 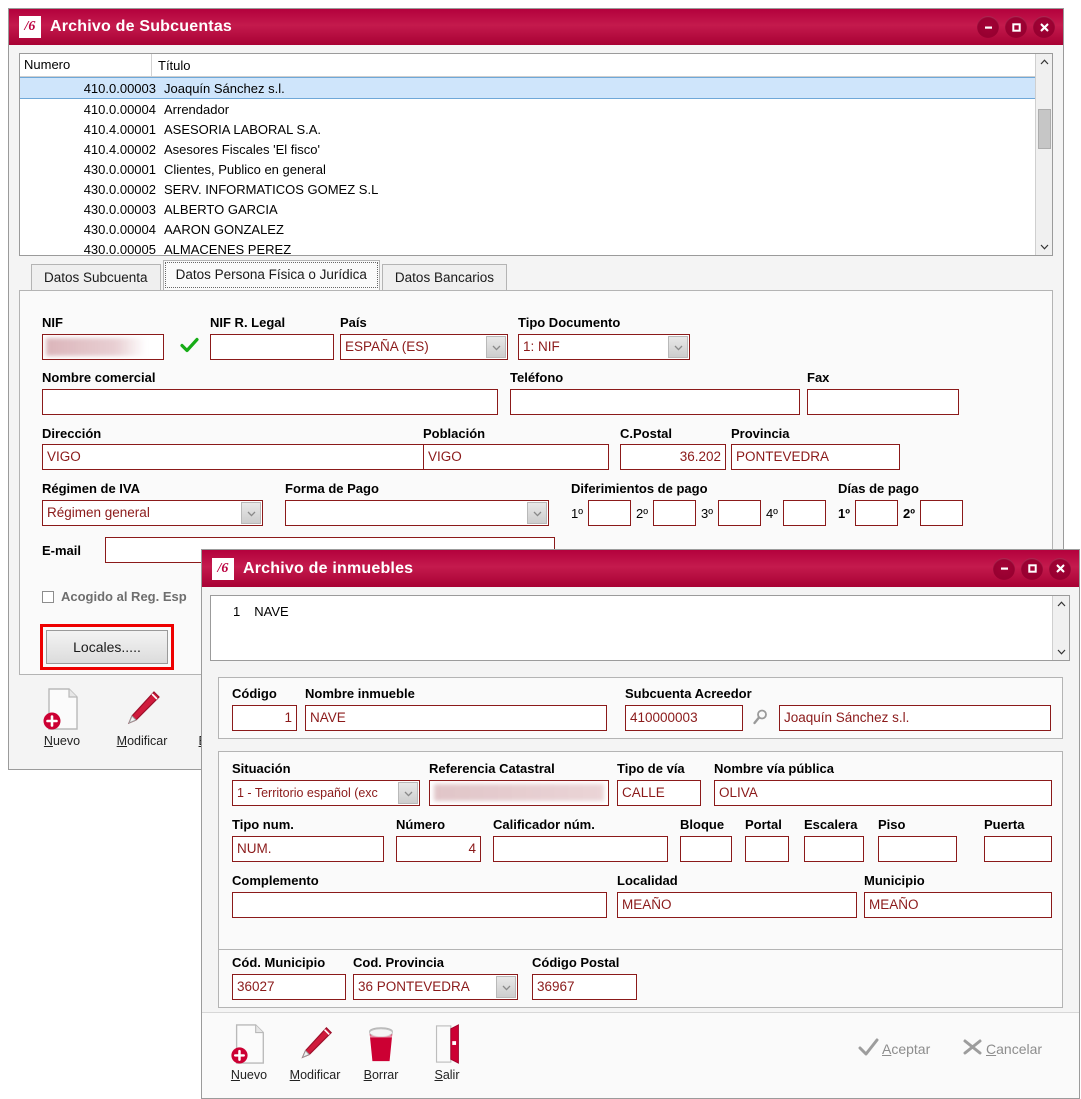 What do you see at coordinates (30, 27) in the screenshot?
I see `app-logo-icon: /6` at bounding box center [30, 27].